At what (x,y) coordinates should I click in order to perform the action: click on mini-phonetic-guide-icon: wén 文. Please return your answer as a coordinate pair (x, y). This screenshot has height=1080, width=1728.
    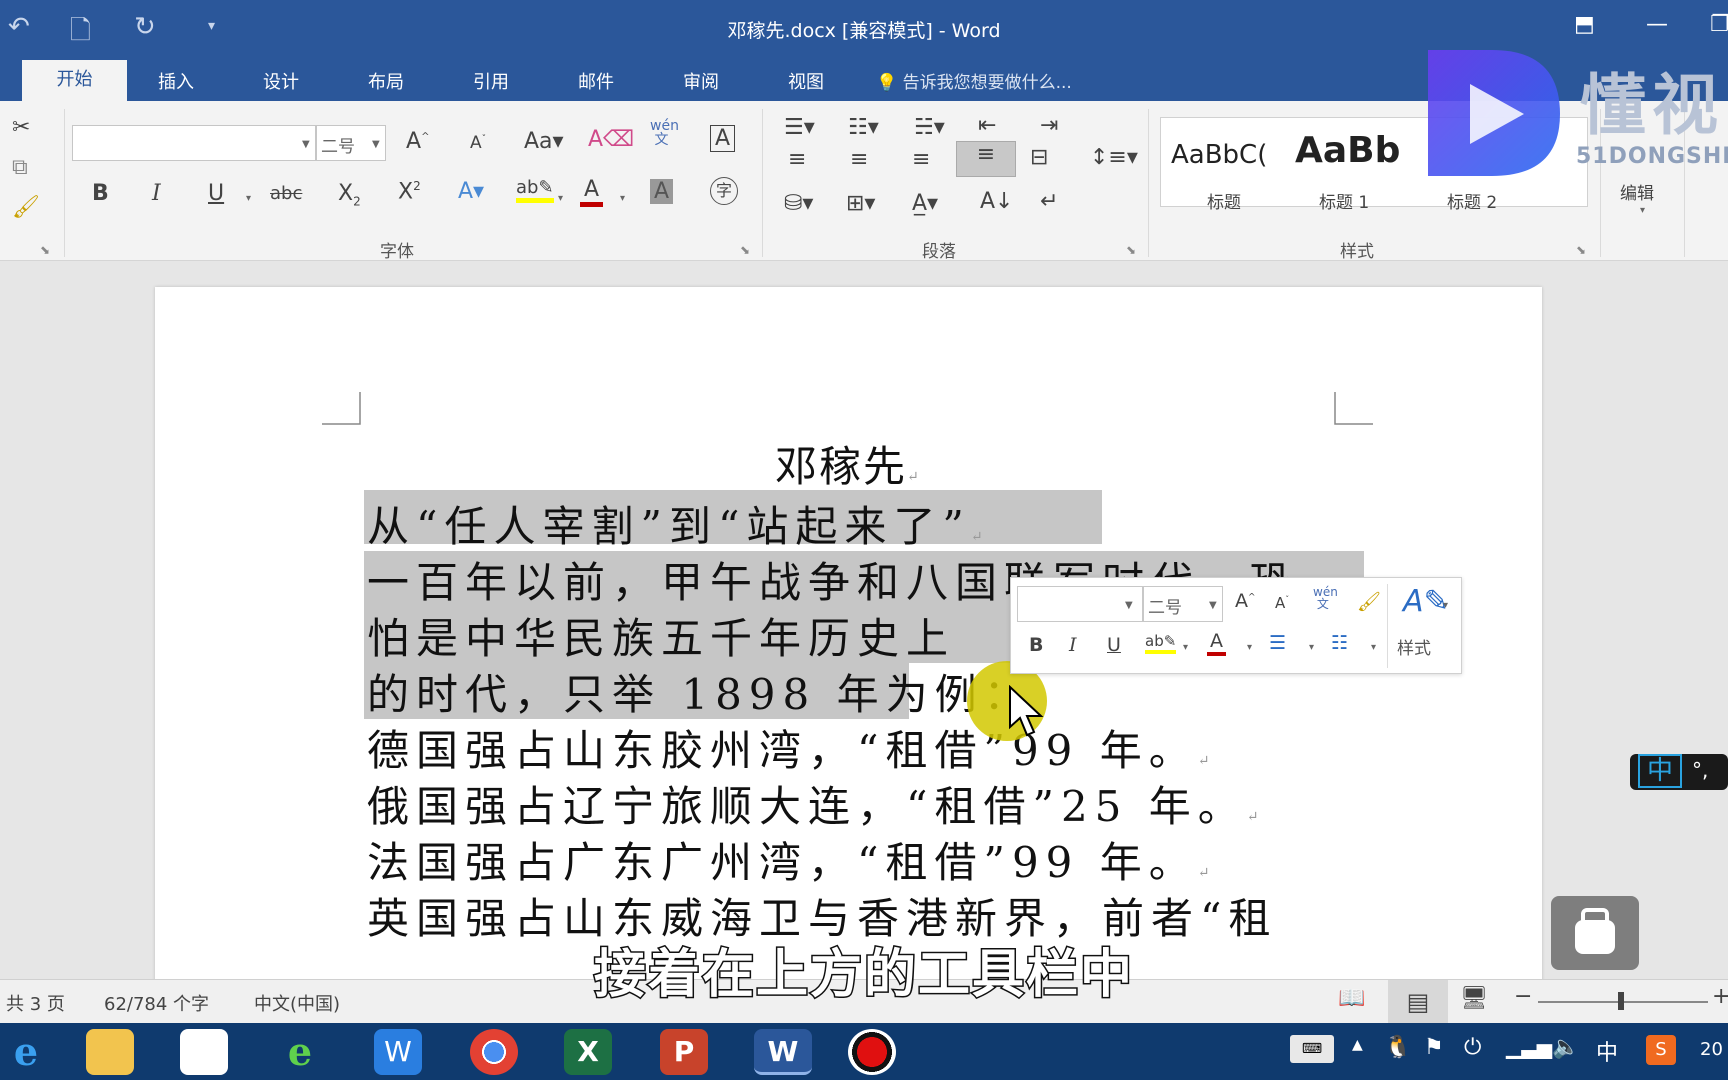
    Looking at the image, I should click on (1325, 598).